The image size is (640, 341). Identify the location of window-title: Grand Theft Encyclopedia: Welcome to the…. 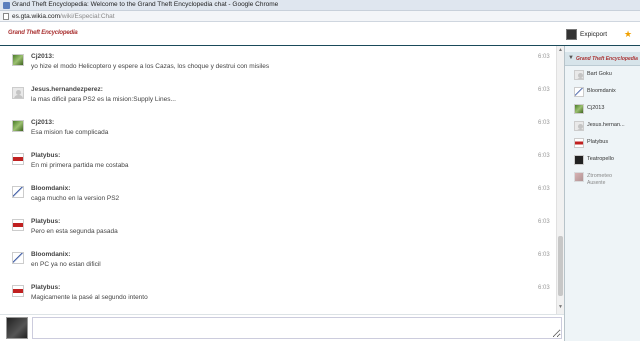
(145, 4).